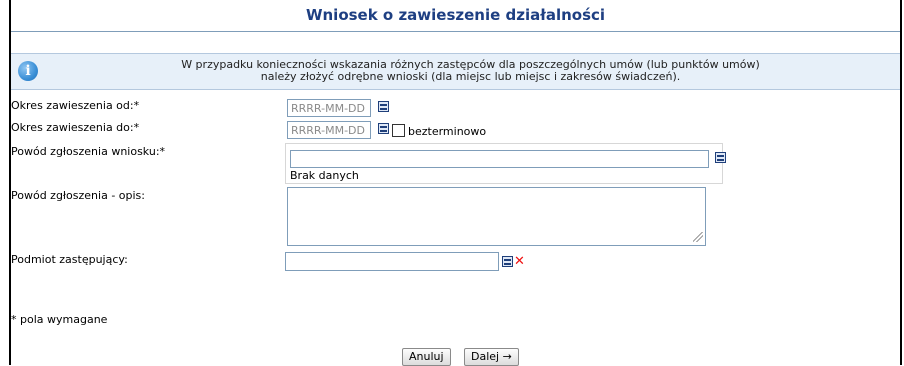  What do you see at coordinates (329, 108) in the screenshot?
I see `date-from-input` at bounding box center [329, 108].